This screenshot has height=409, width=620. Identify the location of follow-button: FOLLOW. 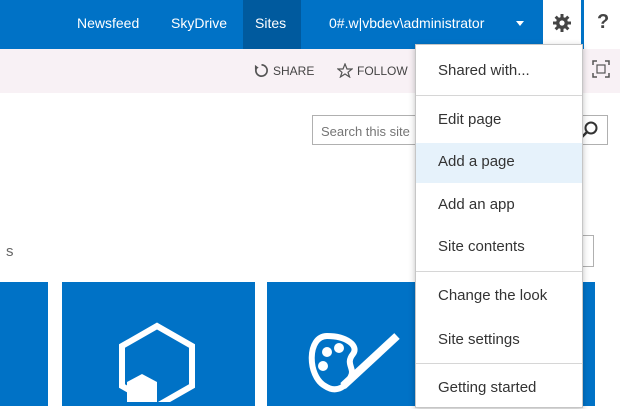
(372, 70).